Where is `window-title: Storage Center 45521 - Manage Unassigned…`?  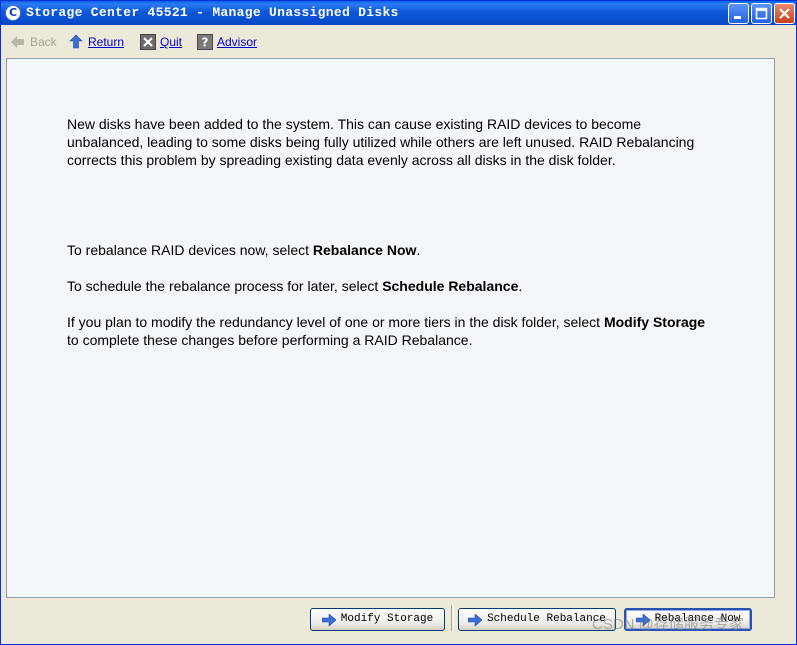 window-title: Storage Center 45521 - Manage Unassigned… is located at coordinates (212, 12).